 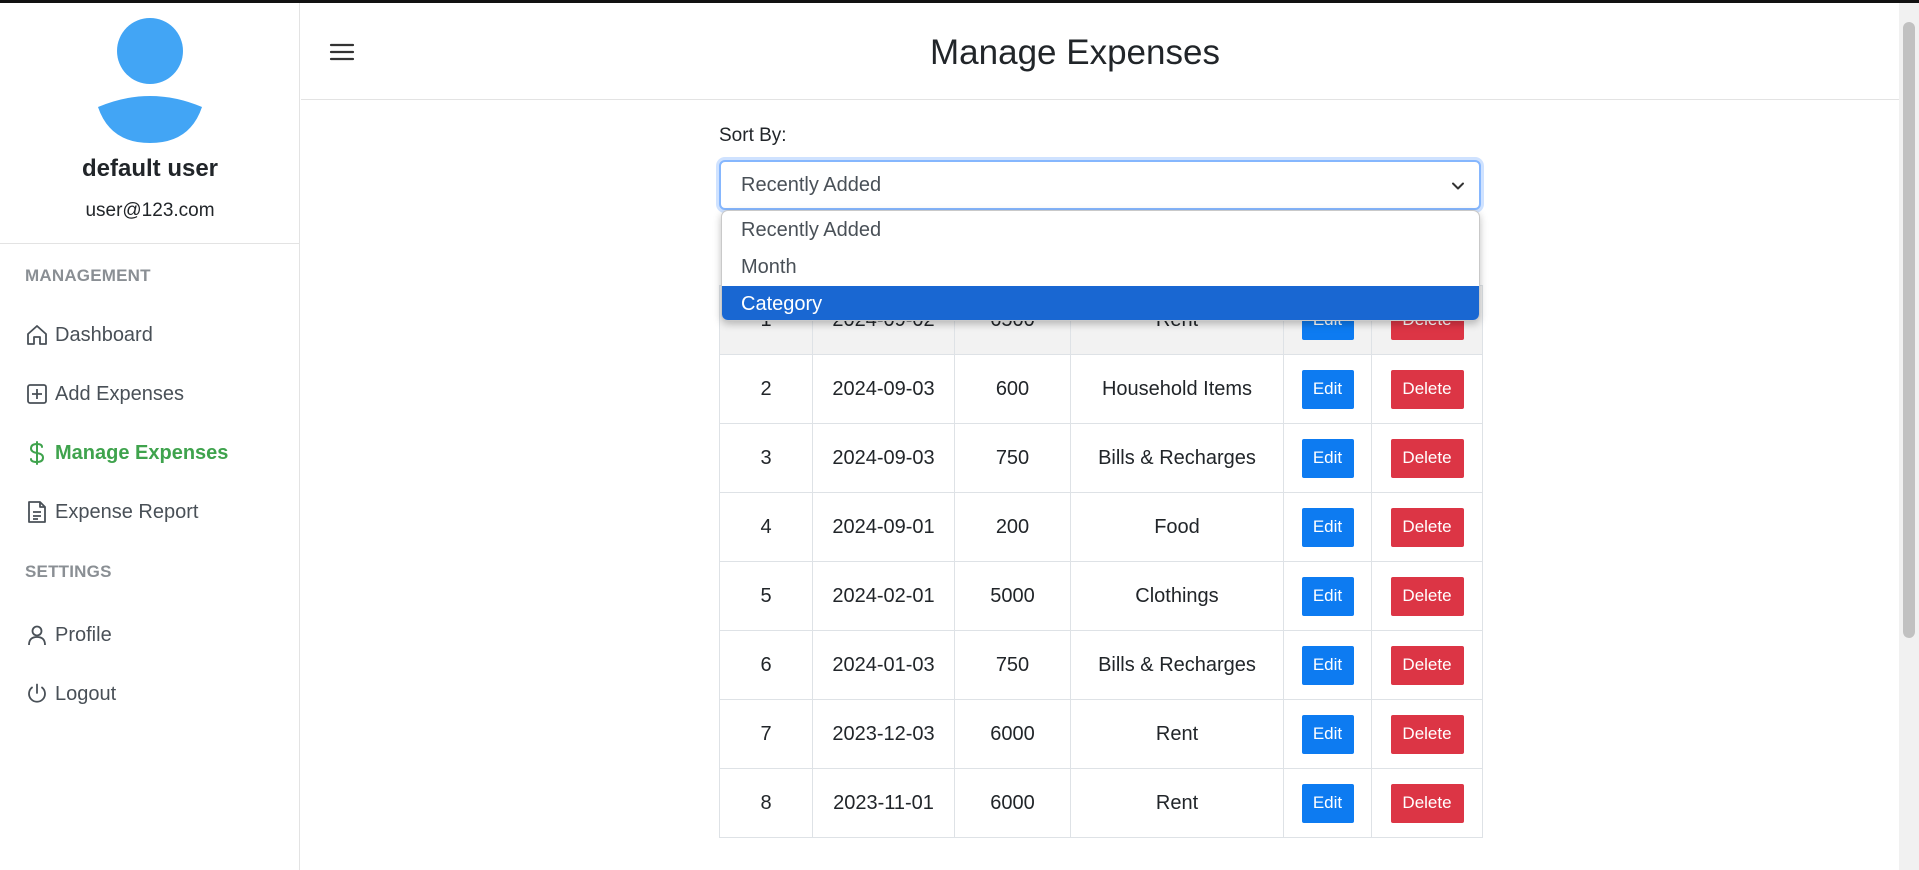 What do you see at coordinates (37, 335) in the screenshot?
I see `home-icon` at bounding box center [37, 335].